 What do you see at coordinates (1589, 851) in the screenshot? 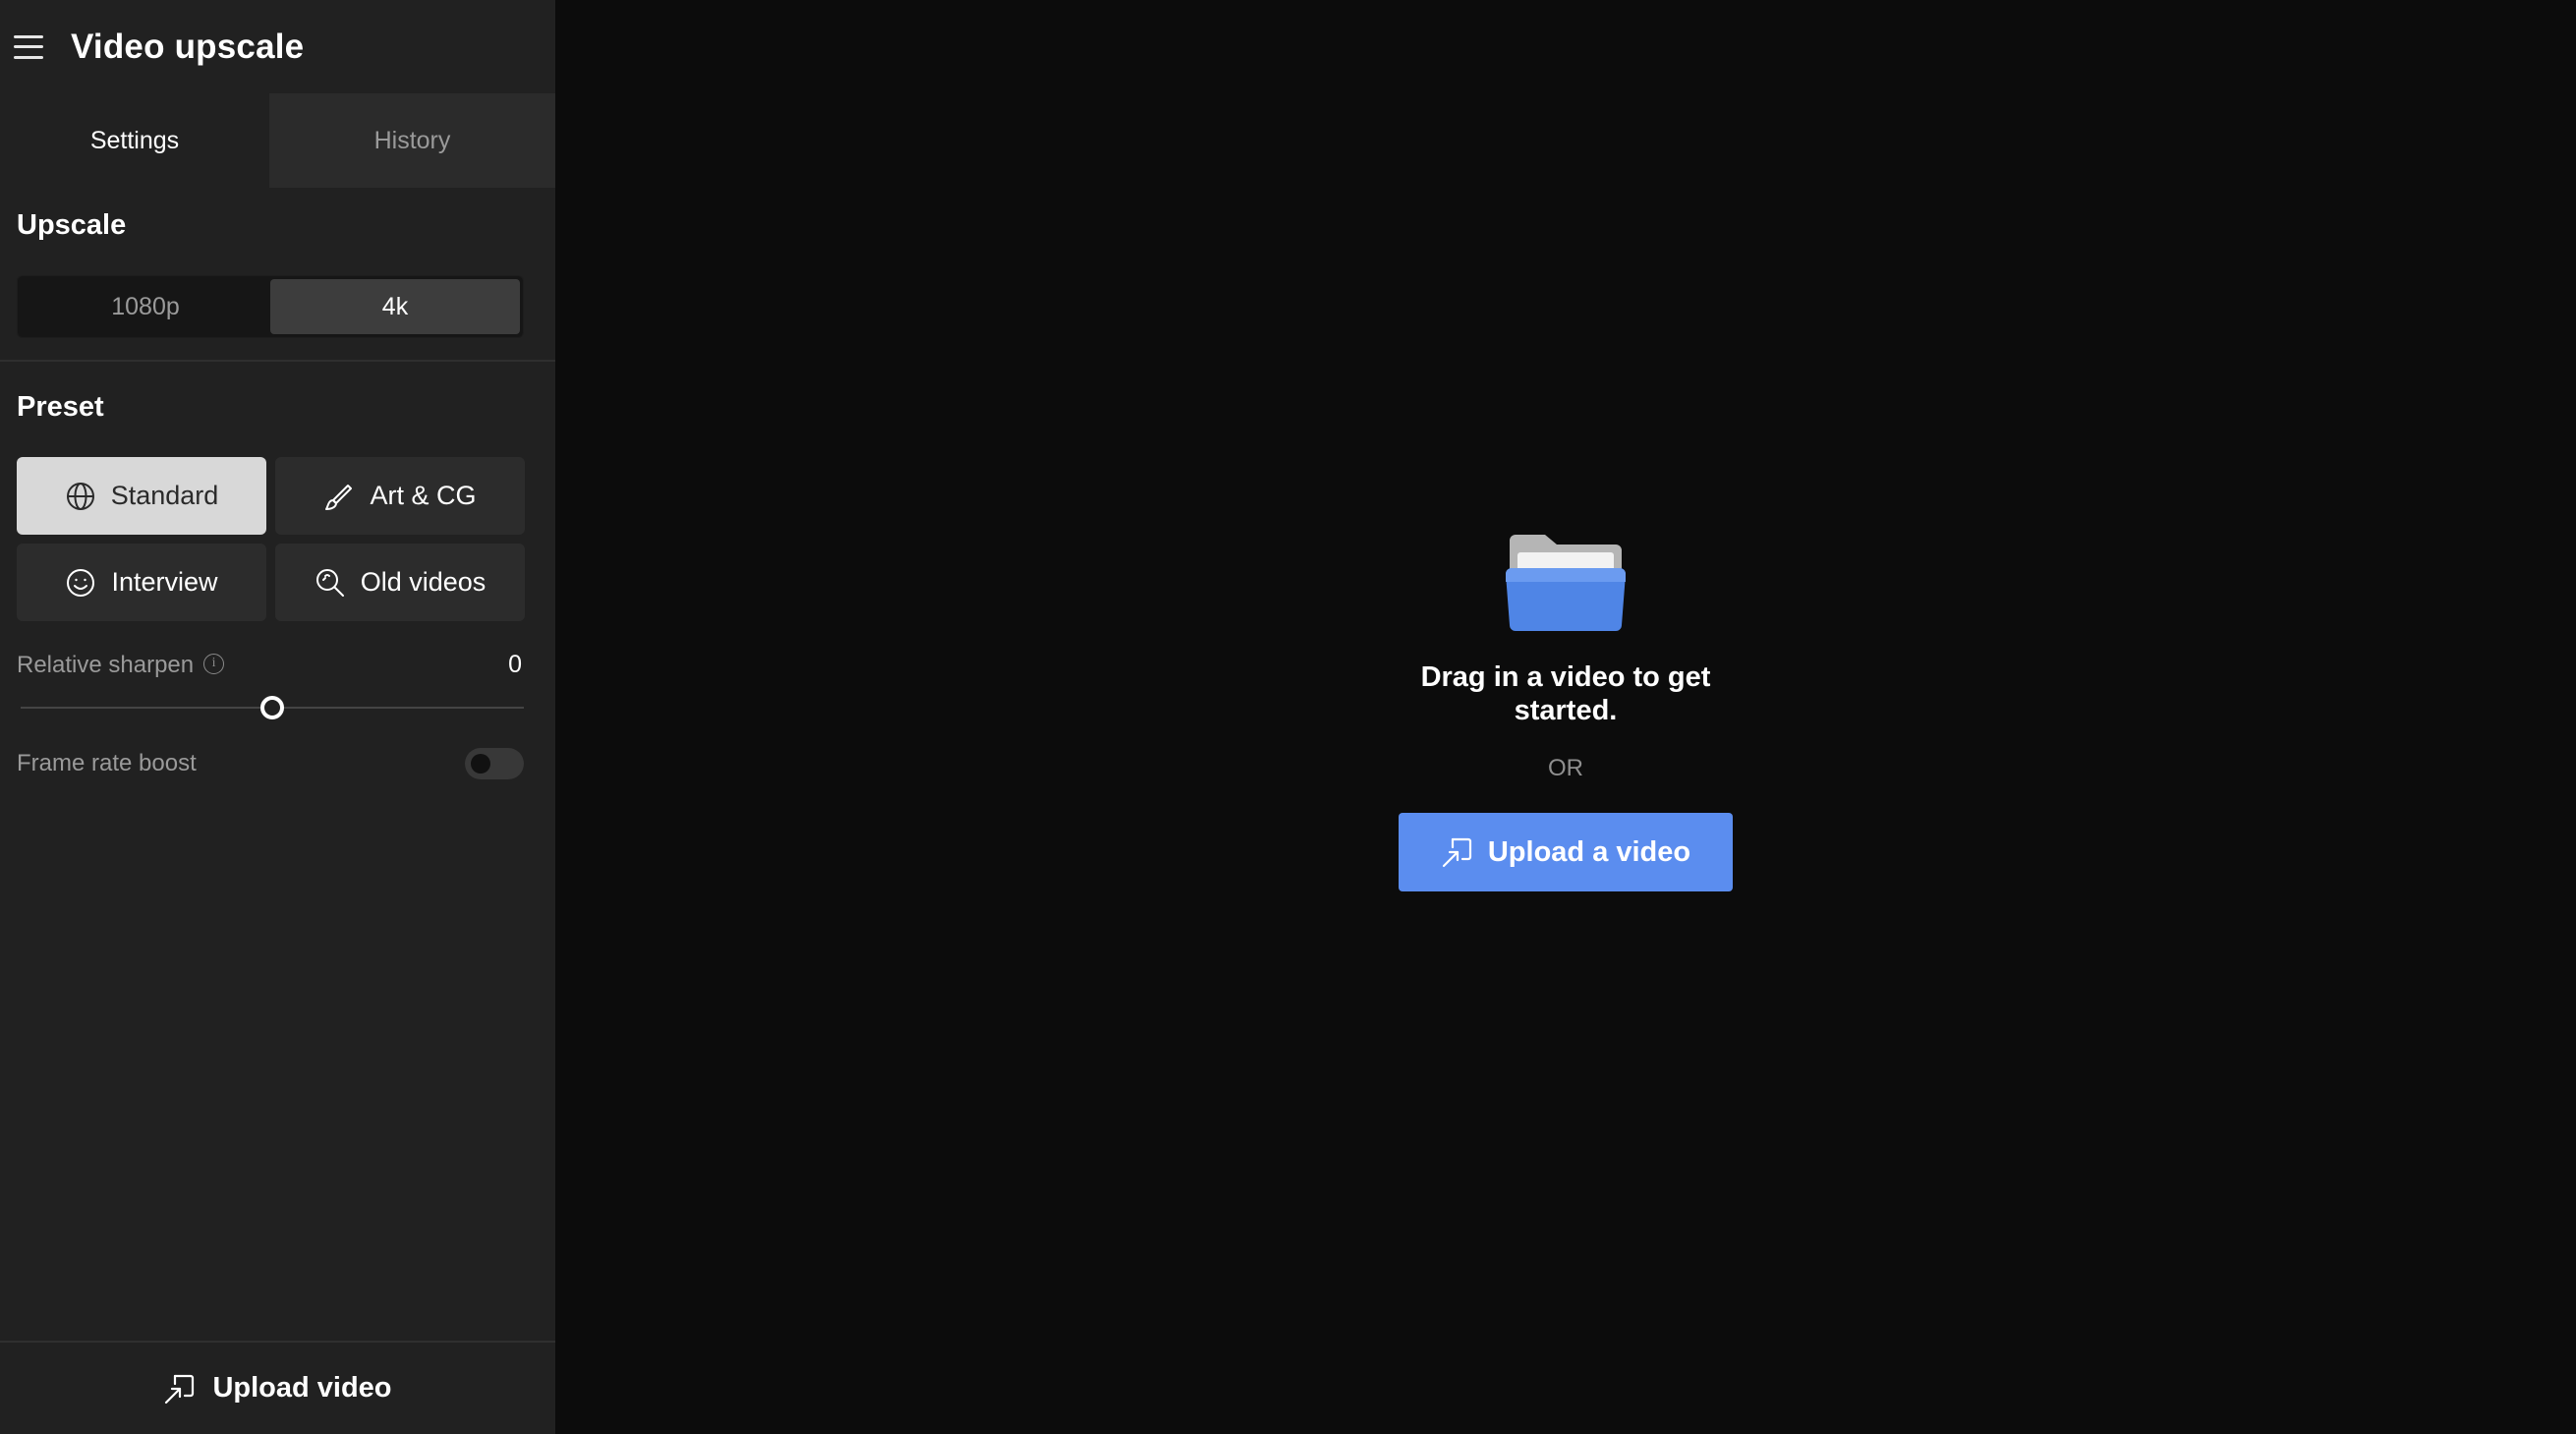
I see `upload-a-video-label: Upload a video` at bounding box center [1589, 851].